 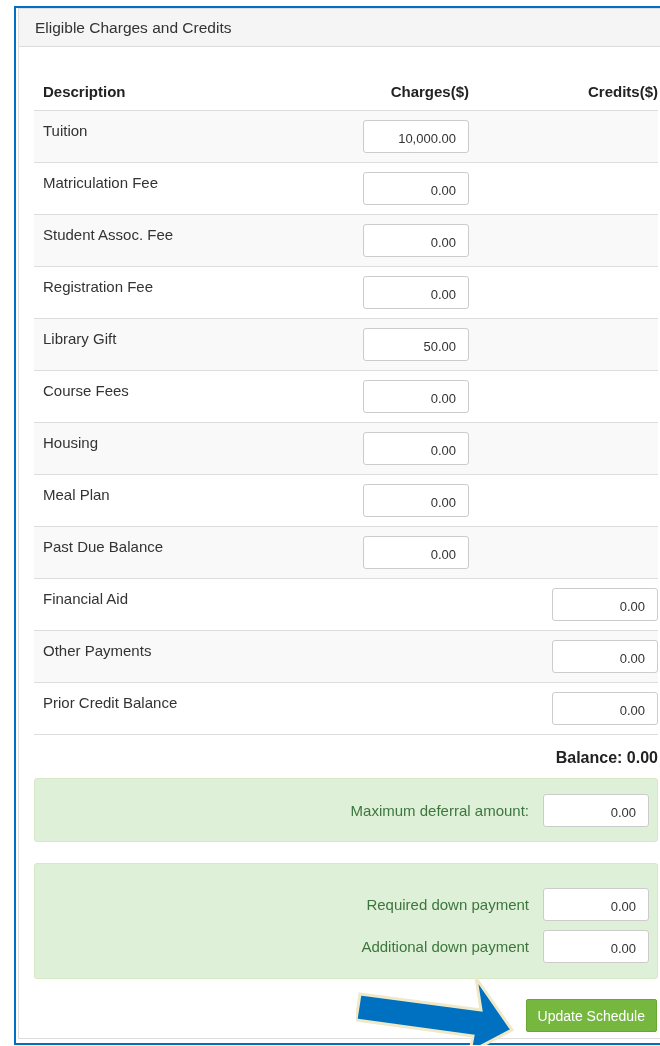 What do you see at coordinates (86, 390) in the screenshot?
I see `row-label: Course Fees` at bounding box center [86, 390].